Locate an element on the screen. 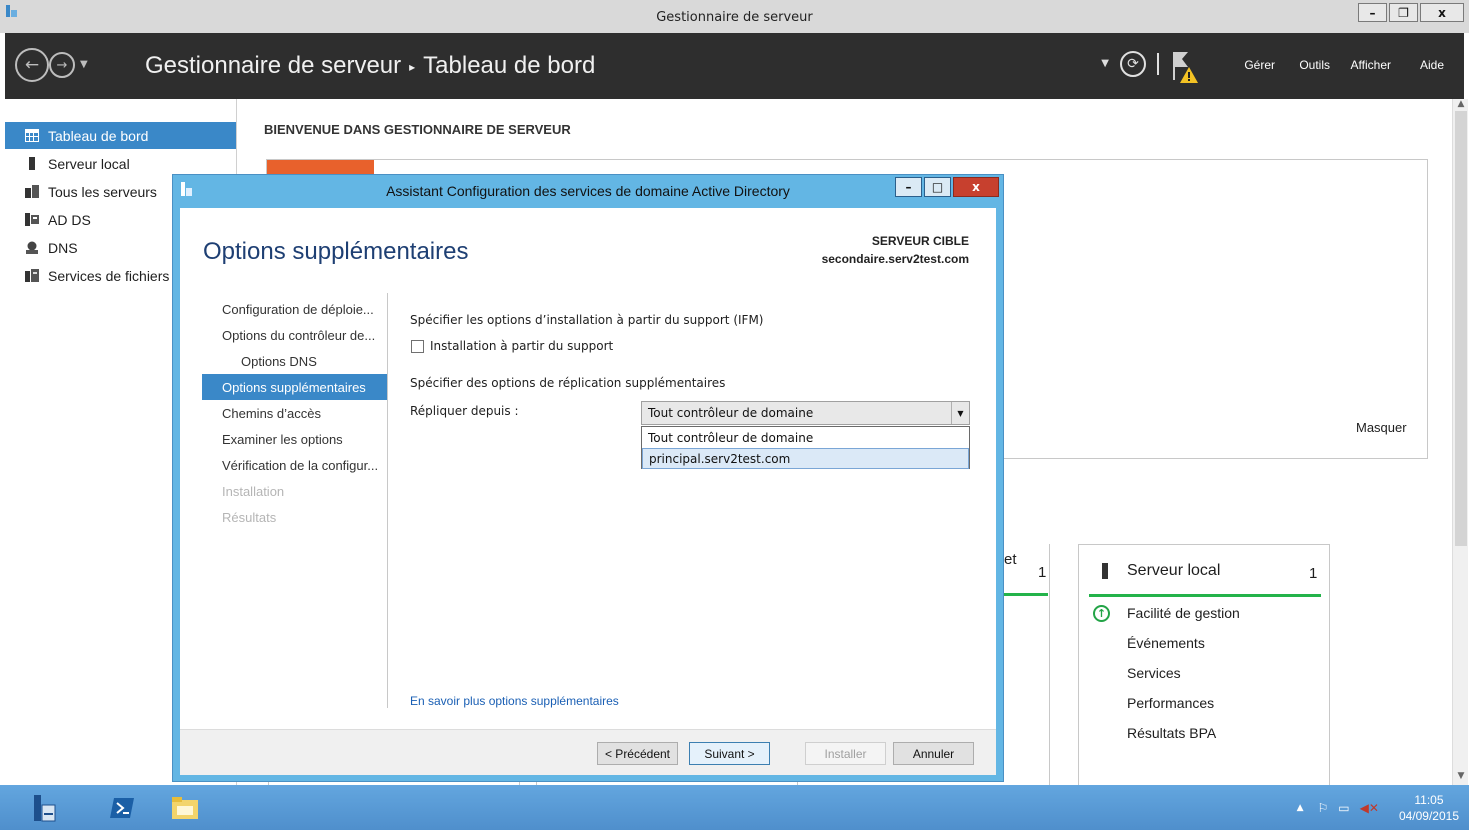 This screenshot has width=1469, height=830. ifm-checkbox-label: Installation à partir du support is located at coordinates (521, 346).